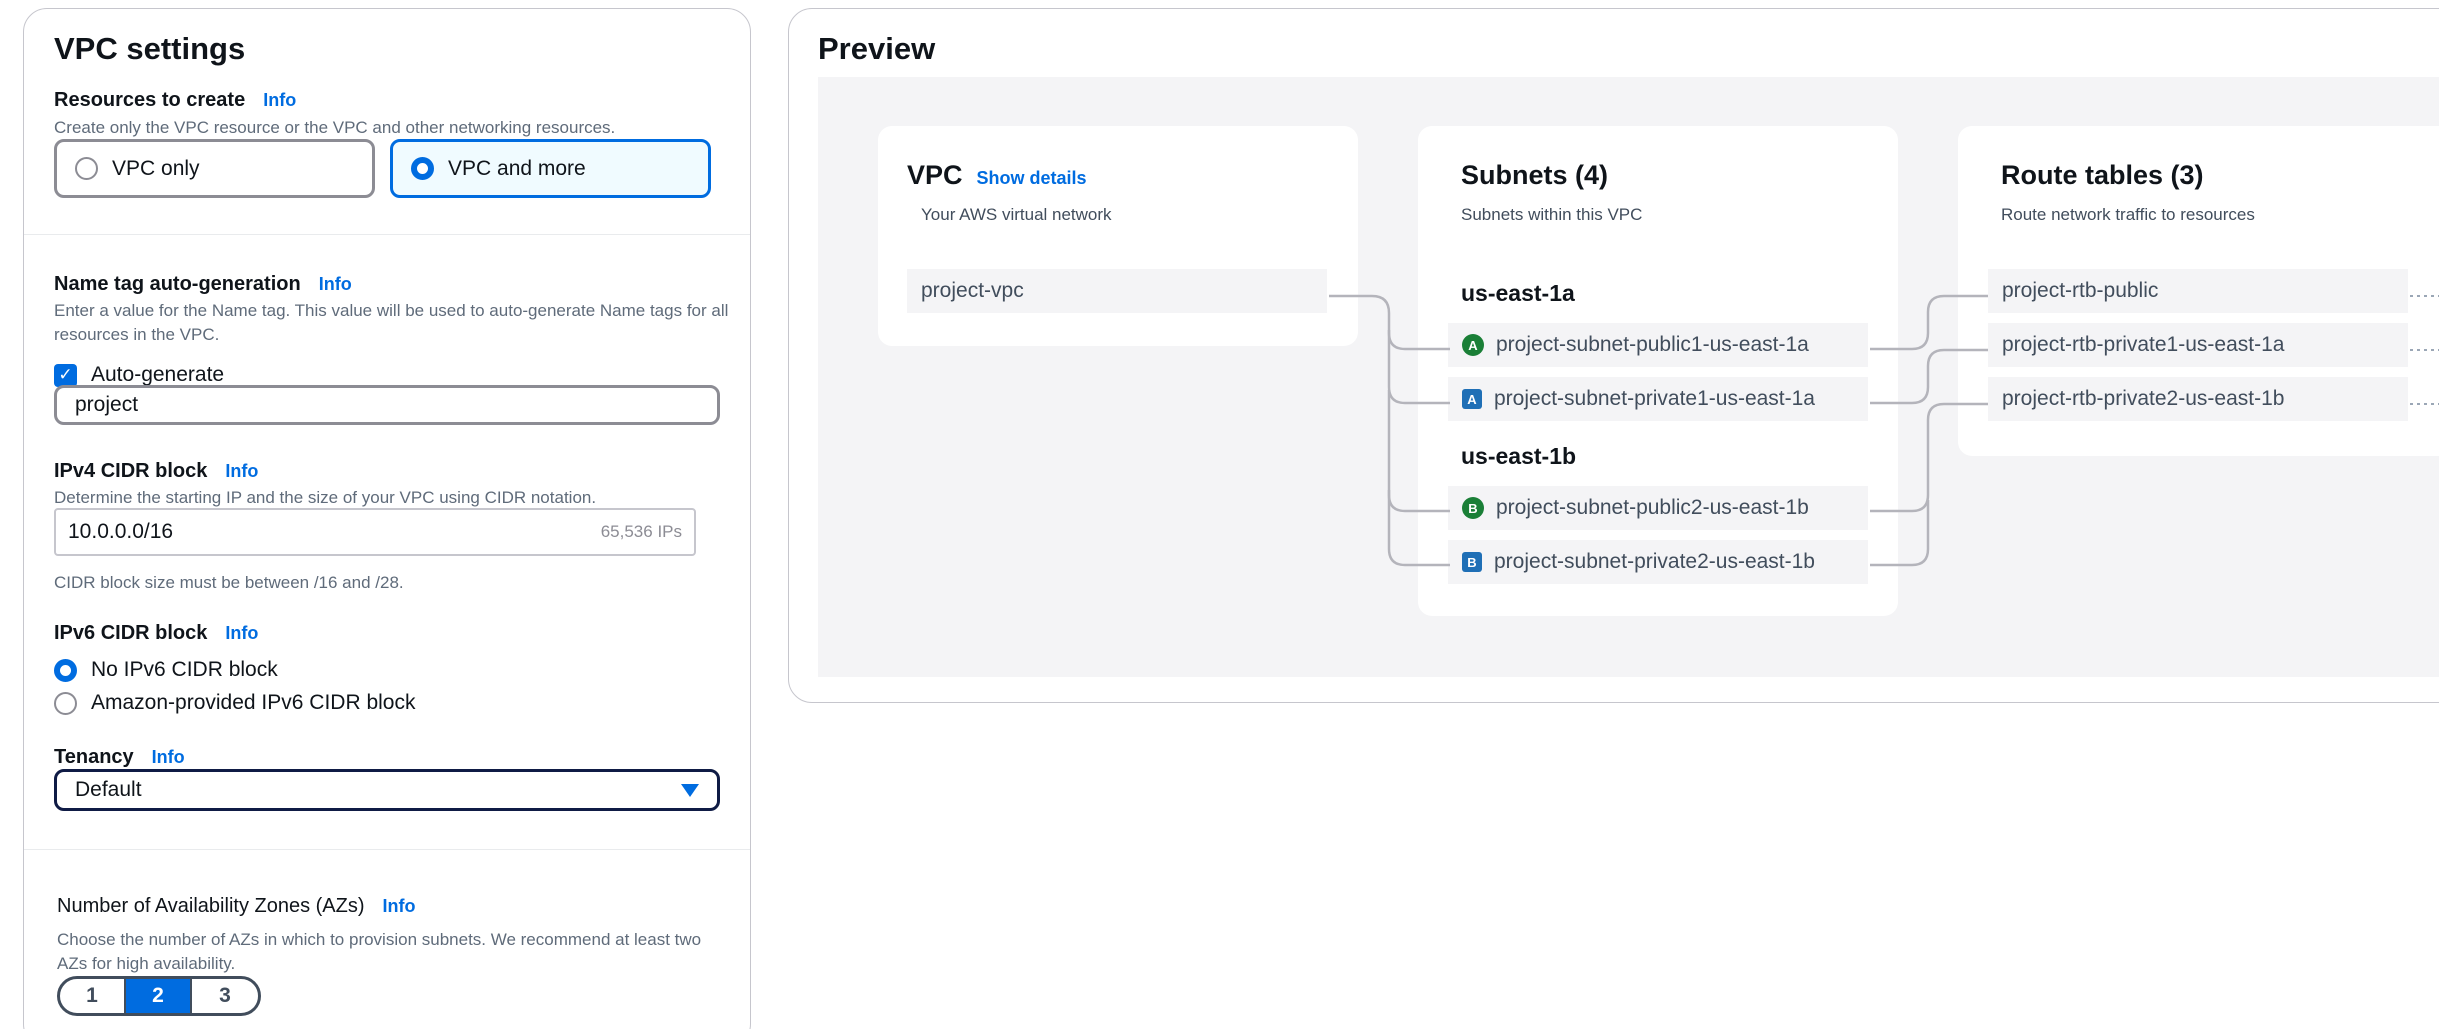  I want to click on vpc-and-more-option: VPC and more, so click(550, 168).